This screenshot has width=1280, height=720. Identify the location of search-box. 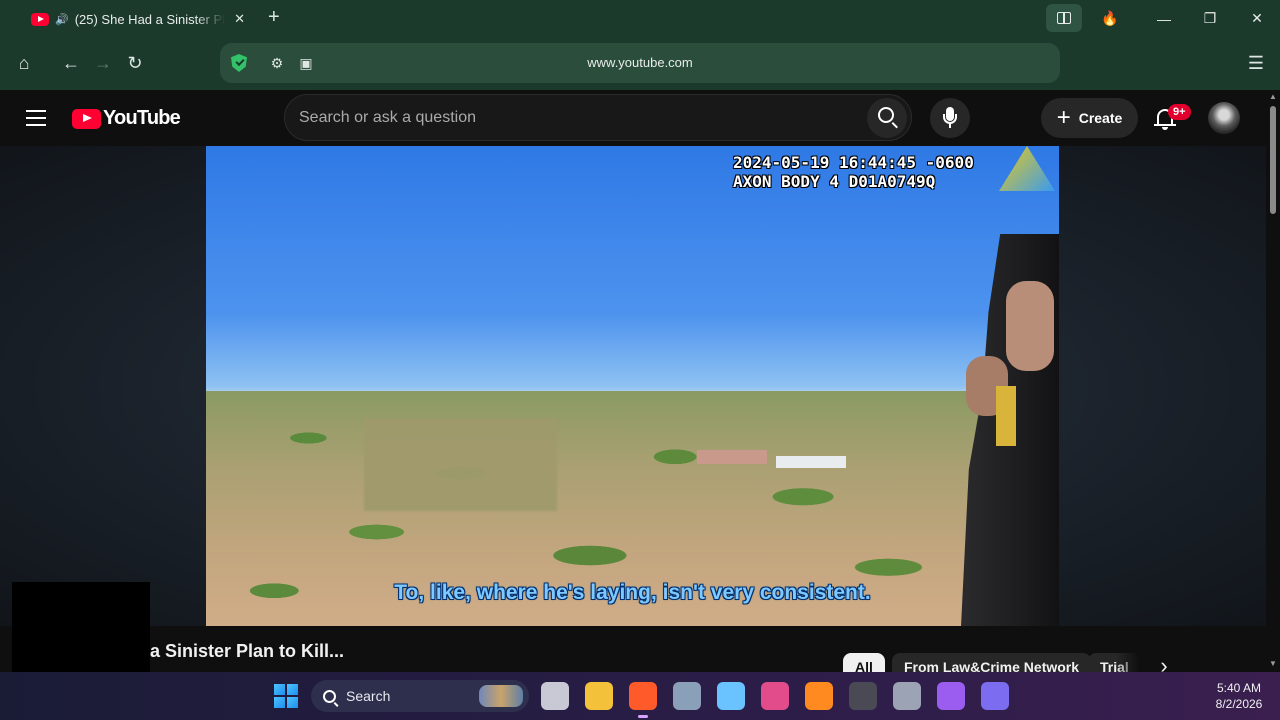
(598, 117).